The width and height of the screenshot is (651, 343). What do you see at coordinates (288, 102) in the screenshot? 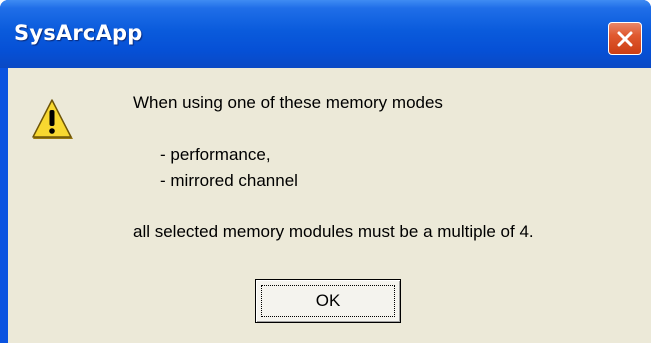
I see `message-line-intro: When using one of these memory modes` at bounding box center [288, 102].